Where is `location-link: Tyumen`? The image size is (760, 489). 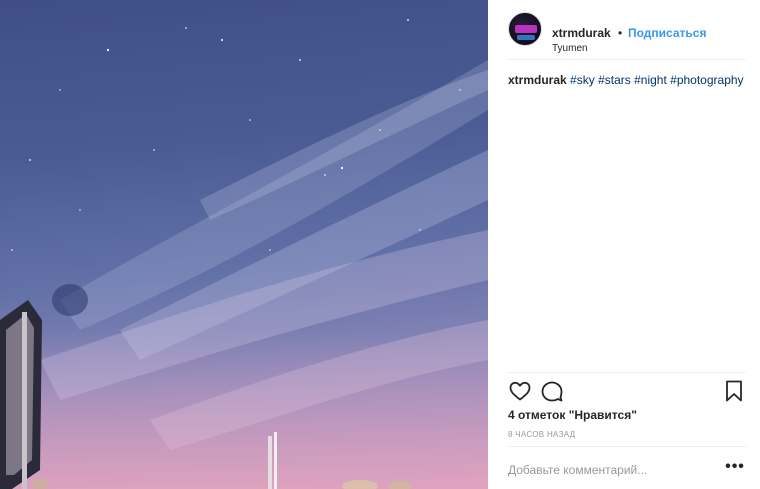
location-link: Tyumen is located at coordinates (570, 48).